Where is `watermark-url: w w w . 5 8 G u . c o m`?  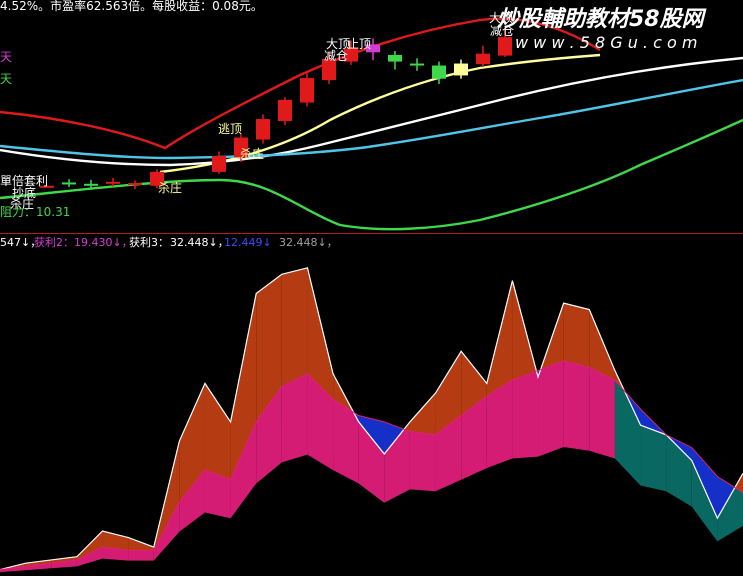
watermark-url: w w w . 5 8 G u . c o m is located at coordinates (606, 42).